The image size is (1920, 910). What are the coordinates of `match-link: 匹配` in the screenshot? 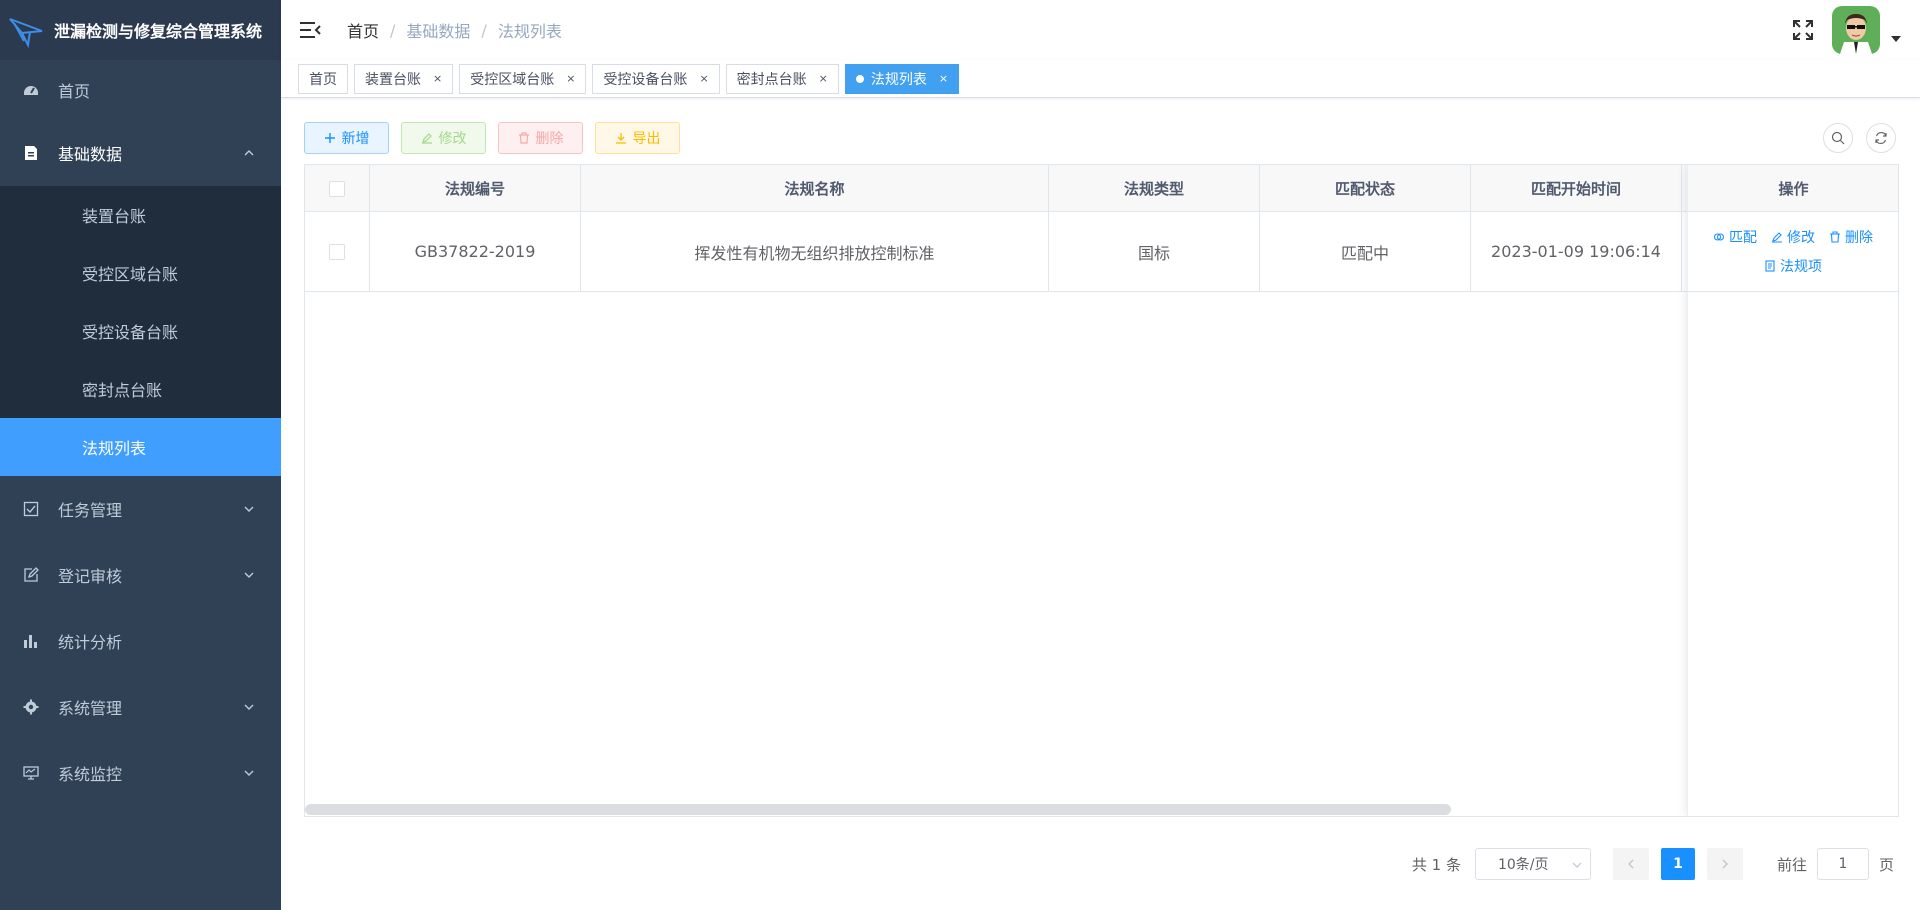 It's located at (1735, 237).